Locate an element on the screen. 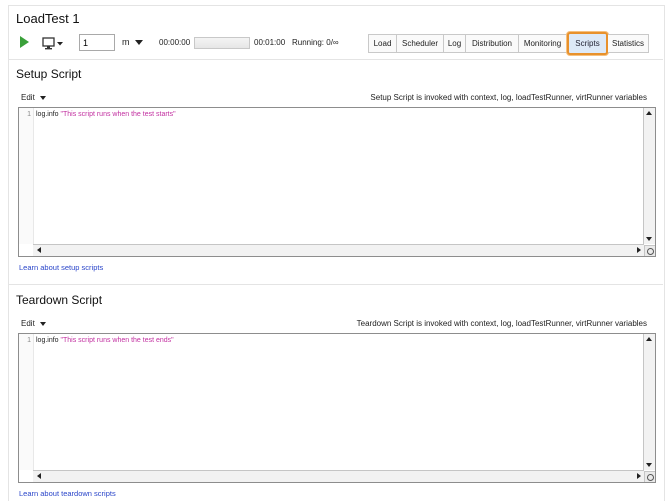 The height and width of the screenshot is (502, 671). play-icon is located at coordinates (24, 42).